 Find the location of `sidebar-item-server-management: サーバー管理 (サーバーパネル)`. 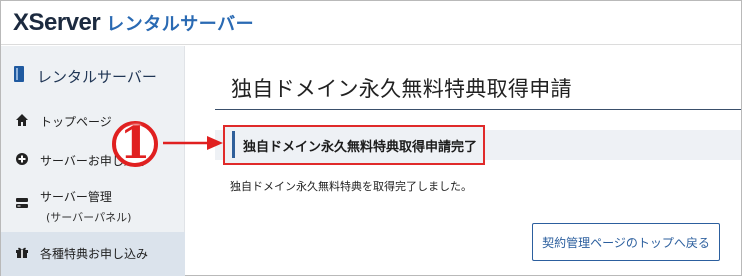

sidebar-item-server-management: サーバー管理 (サーバーパネル) is located at coordinates (93, 206).